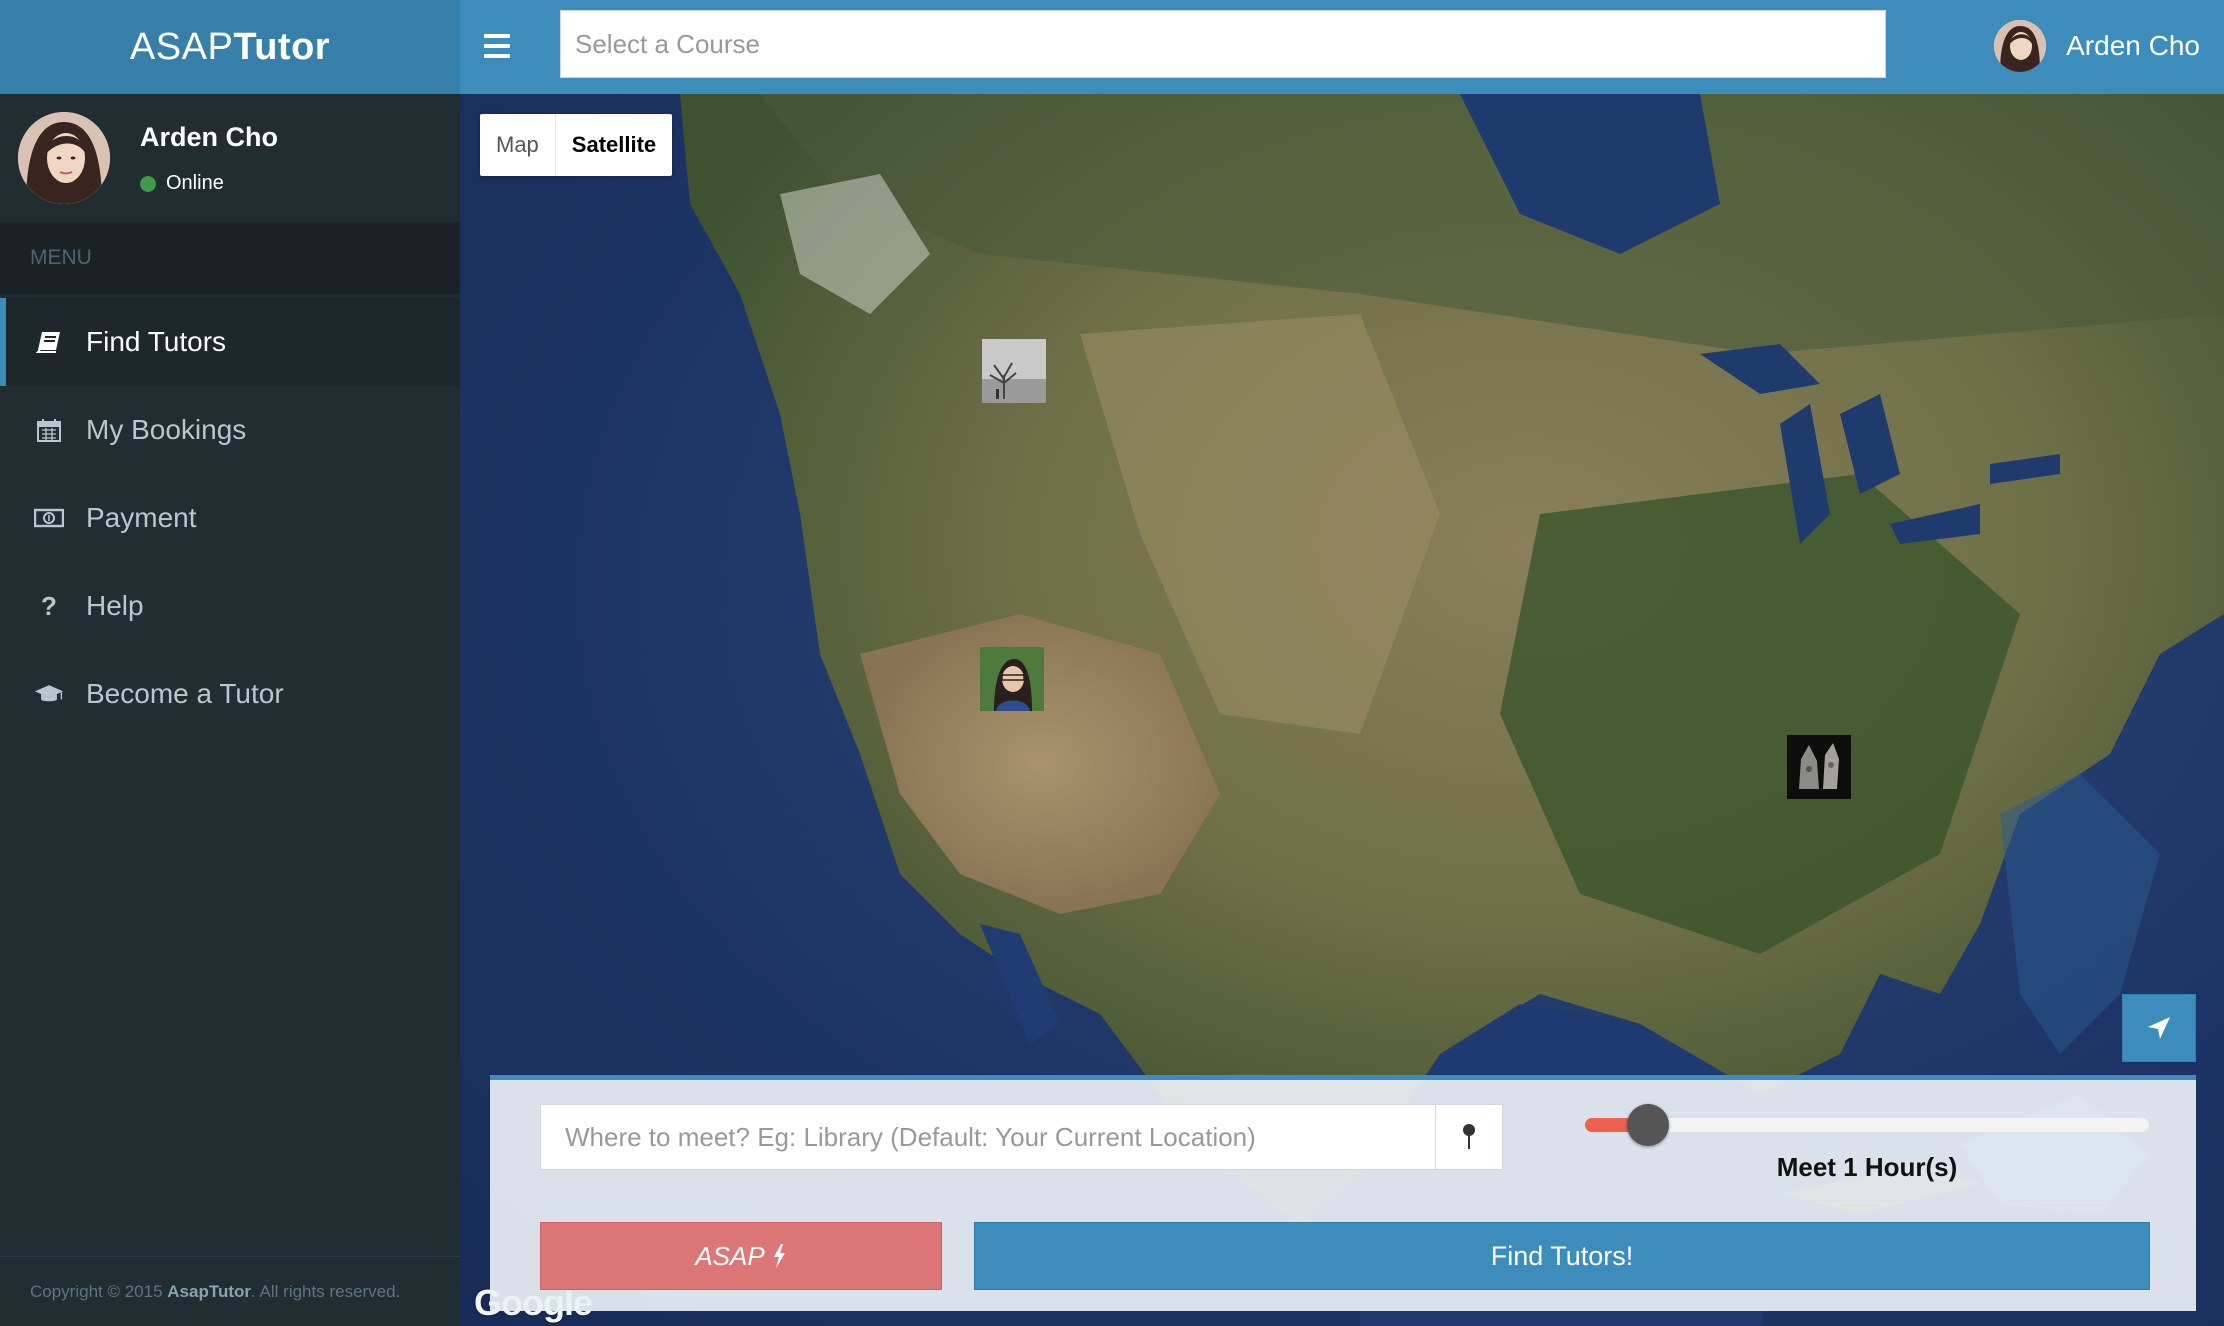 The height and width of the screenshot is (1326, 2224). I want to click on book-icon, so click(49, 342).